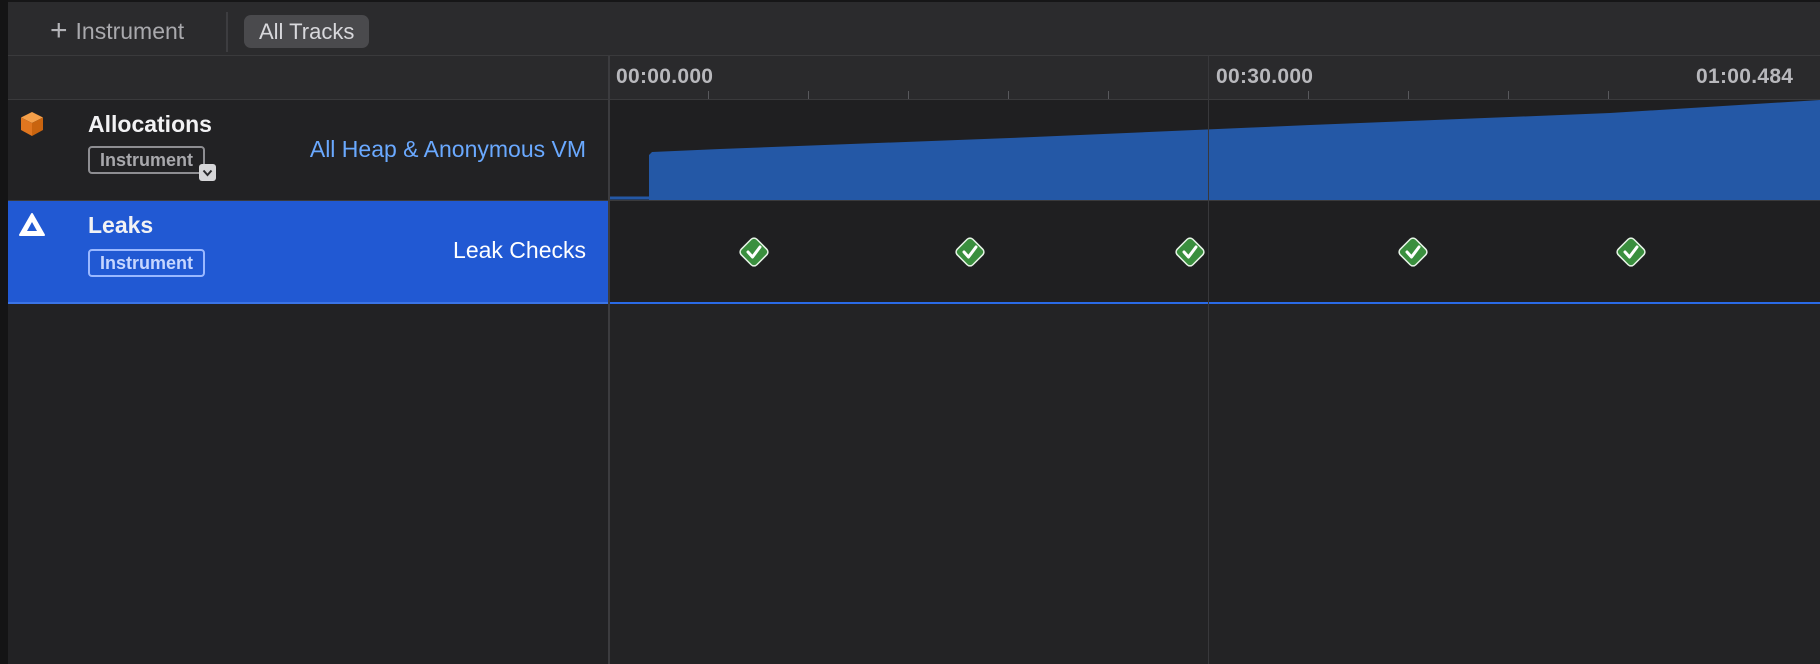 Image resolution: width=1820 pixels, height=664 pixels. I want to click on ruler-label-start: 00:00.000, so click(665, 76).